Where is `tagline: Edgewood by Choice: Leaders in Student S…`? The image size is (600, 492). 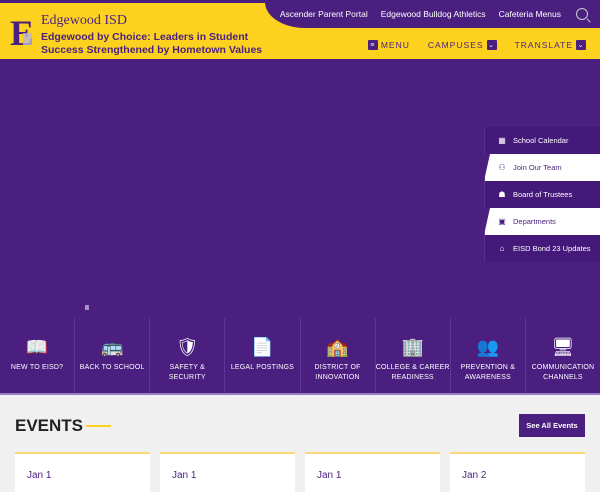 tagline: Edgewood by Choice: Leaders in Student S… is located at coordinates (152, 43).